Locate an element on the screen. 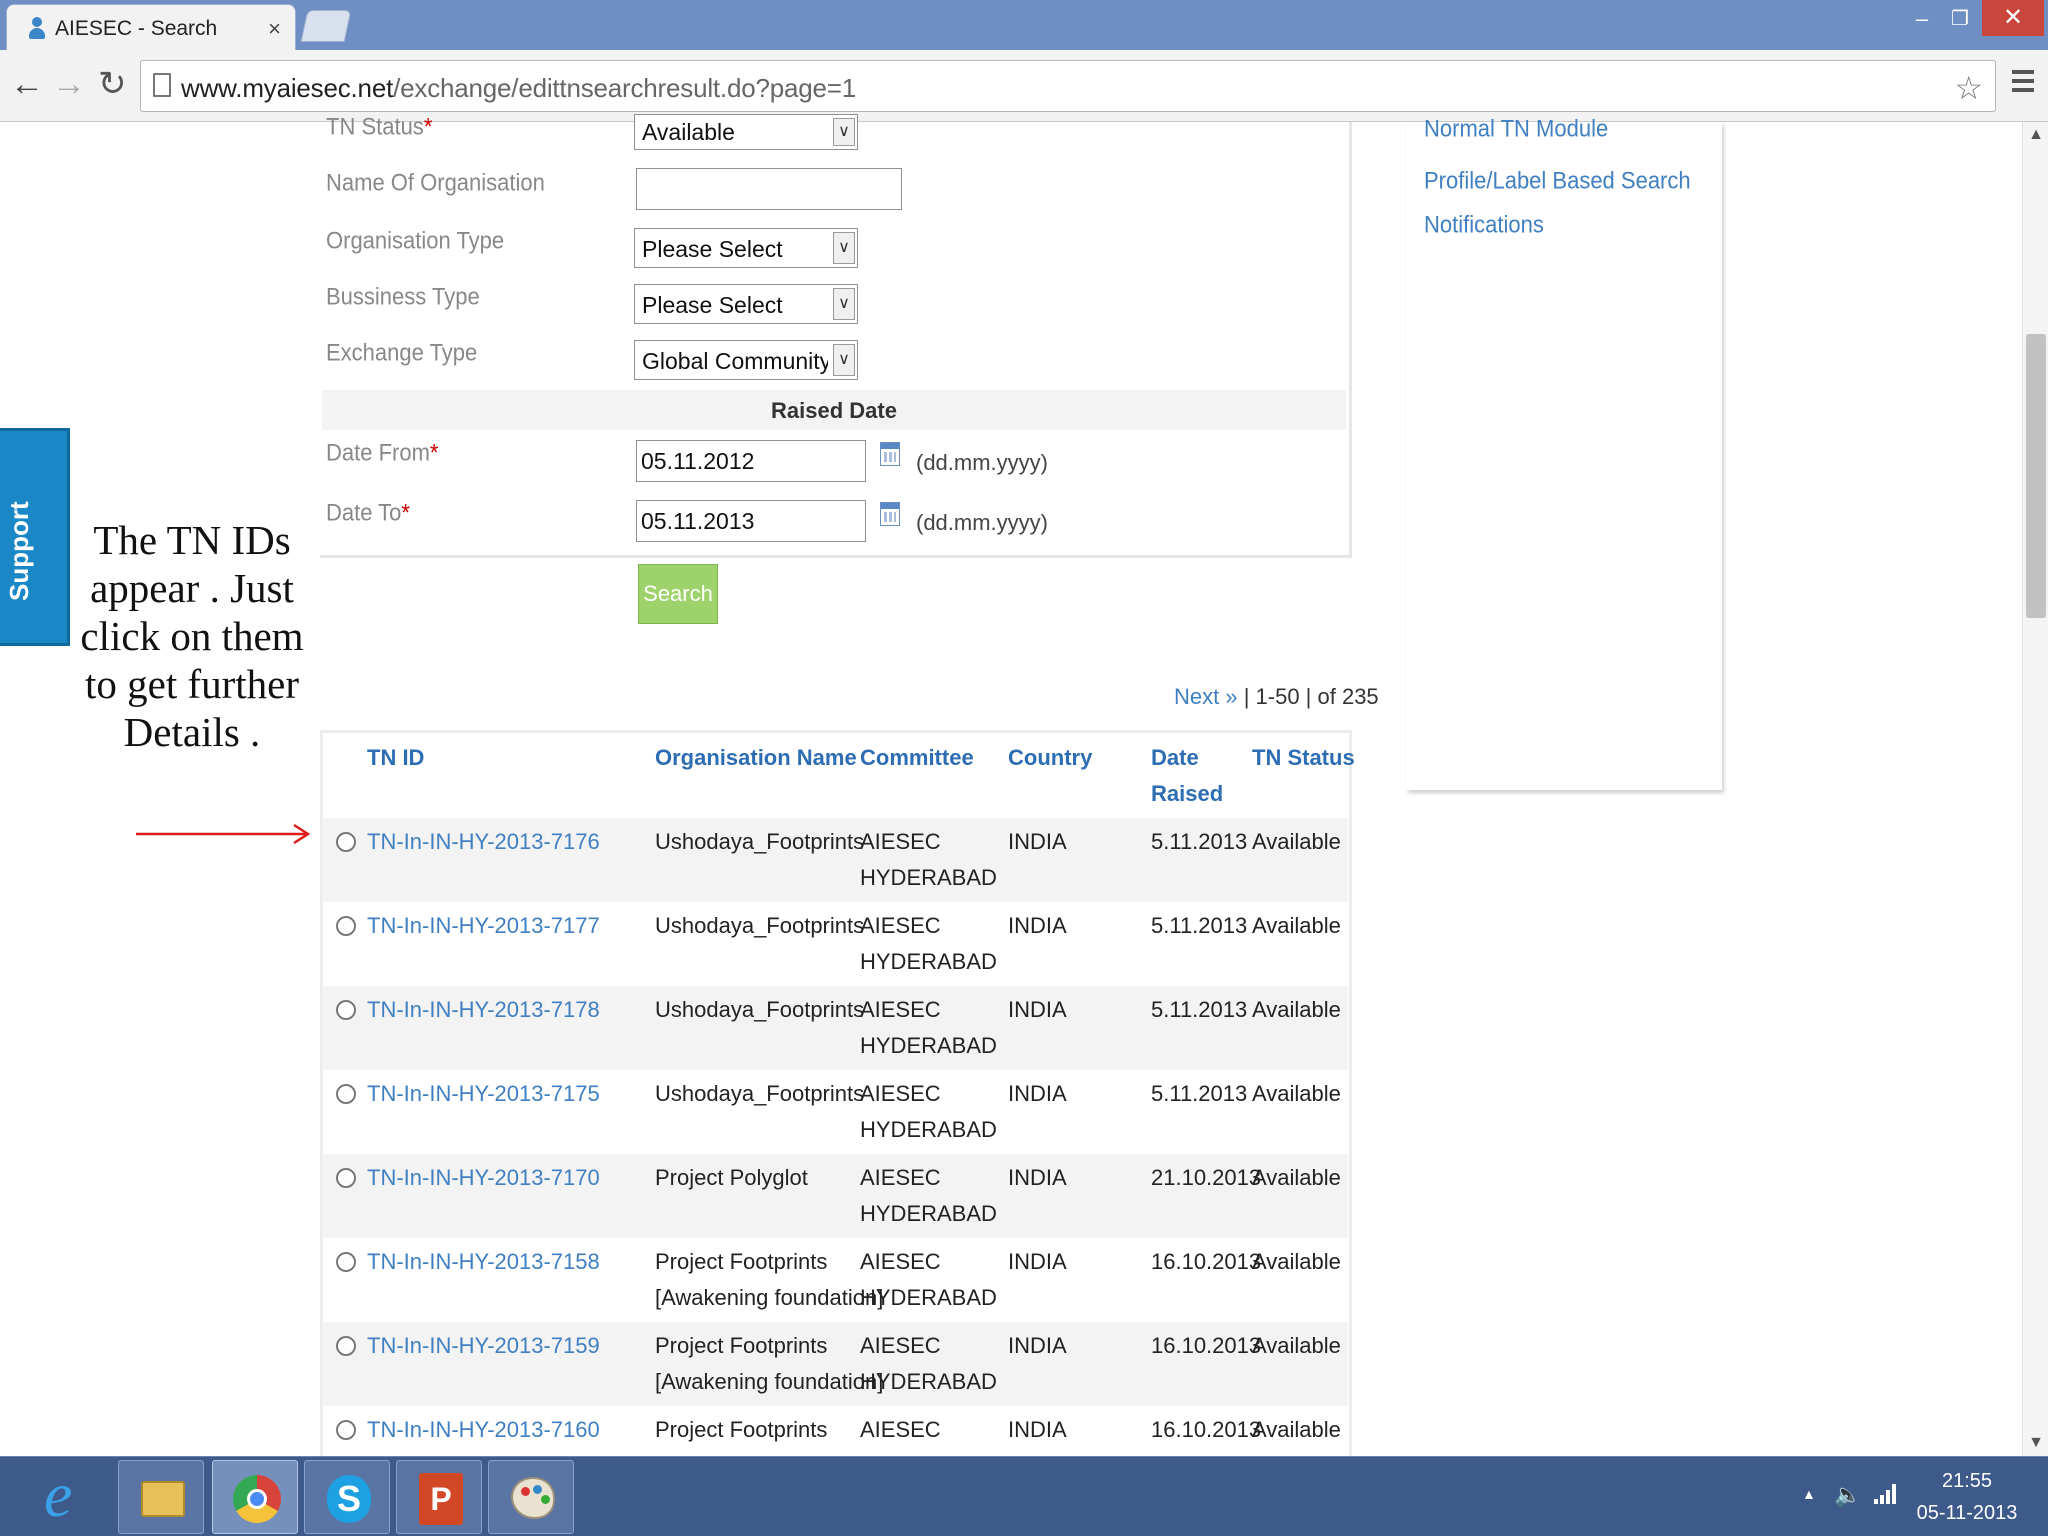  tn-id-link: TN-In-IN-HY-2013-7176 is located at coordinates (483, 842).